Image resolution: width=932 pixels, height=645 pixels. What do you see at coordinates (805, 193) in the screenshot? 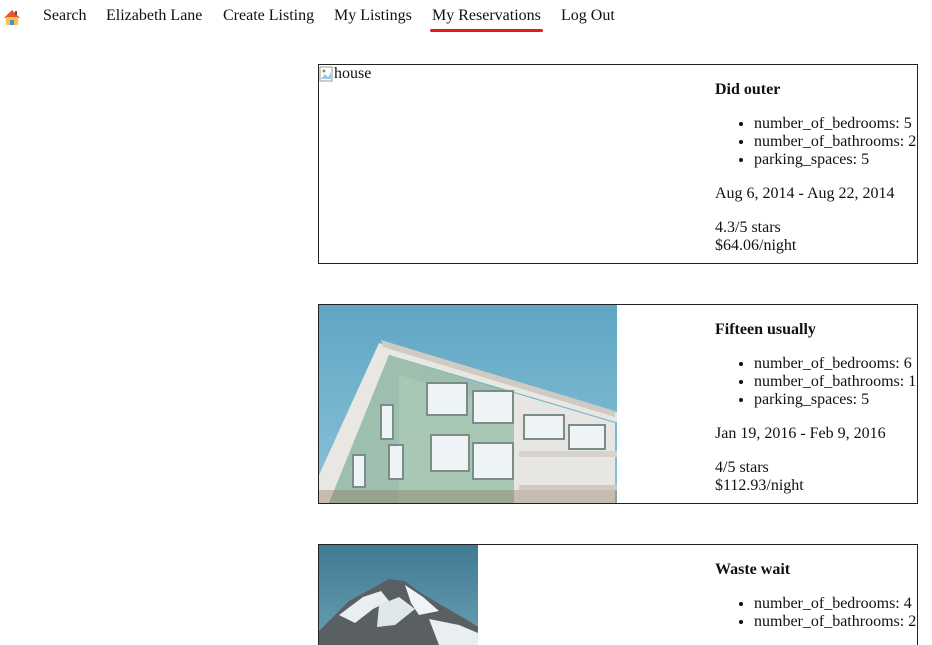
I see `reservation-dates: Aug 6, 2014 - Aug 22, 2014` at bounding box center [805, 193].